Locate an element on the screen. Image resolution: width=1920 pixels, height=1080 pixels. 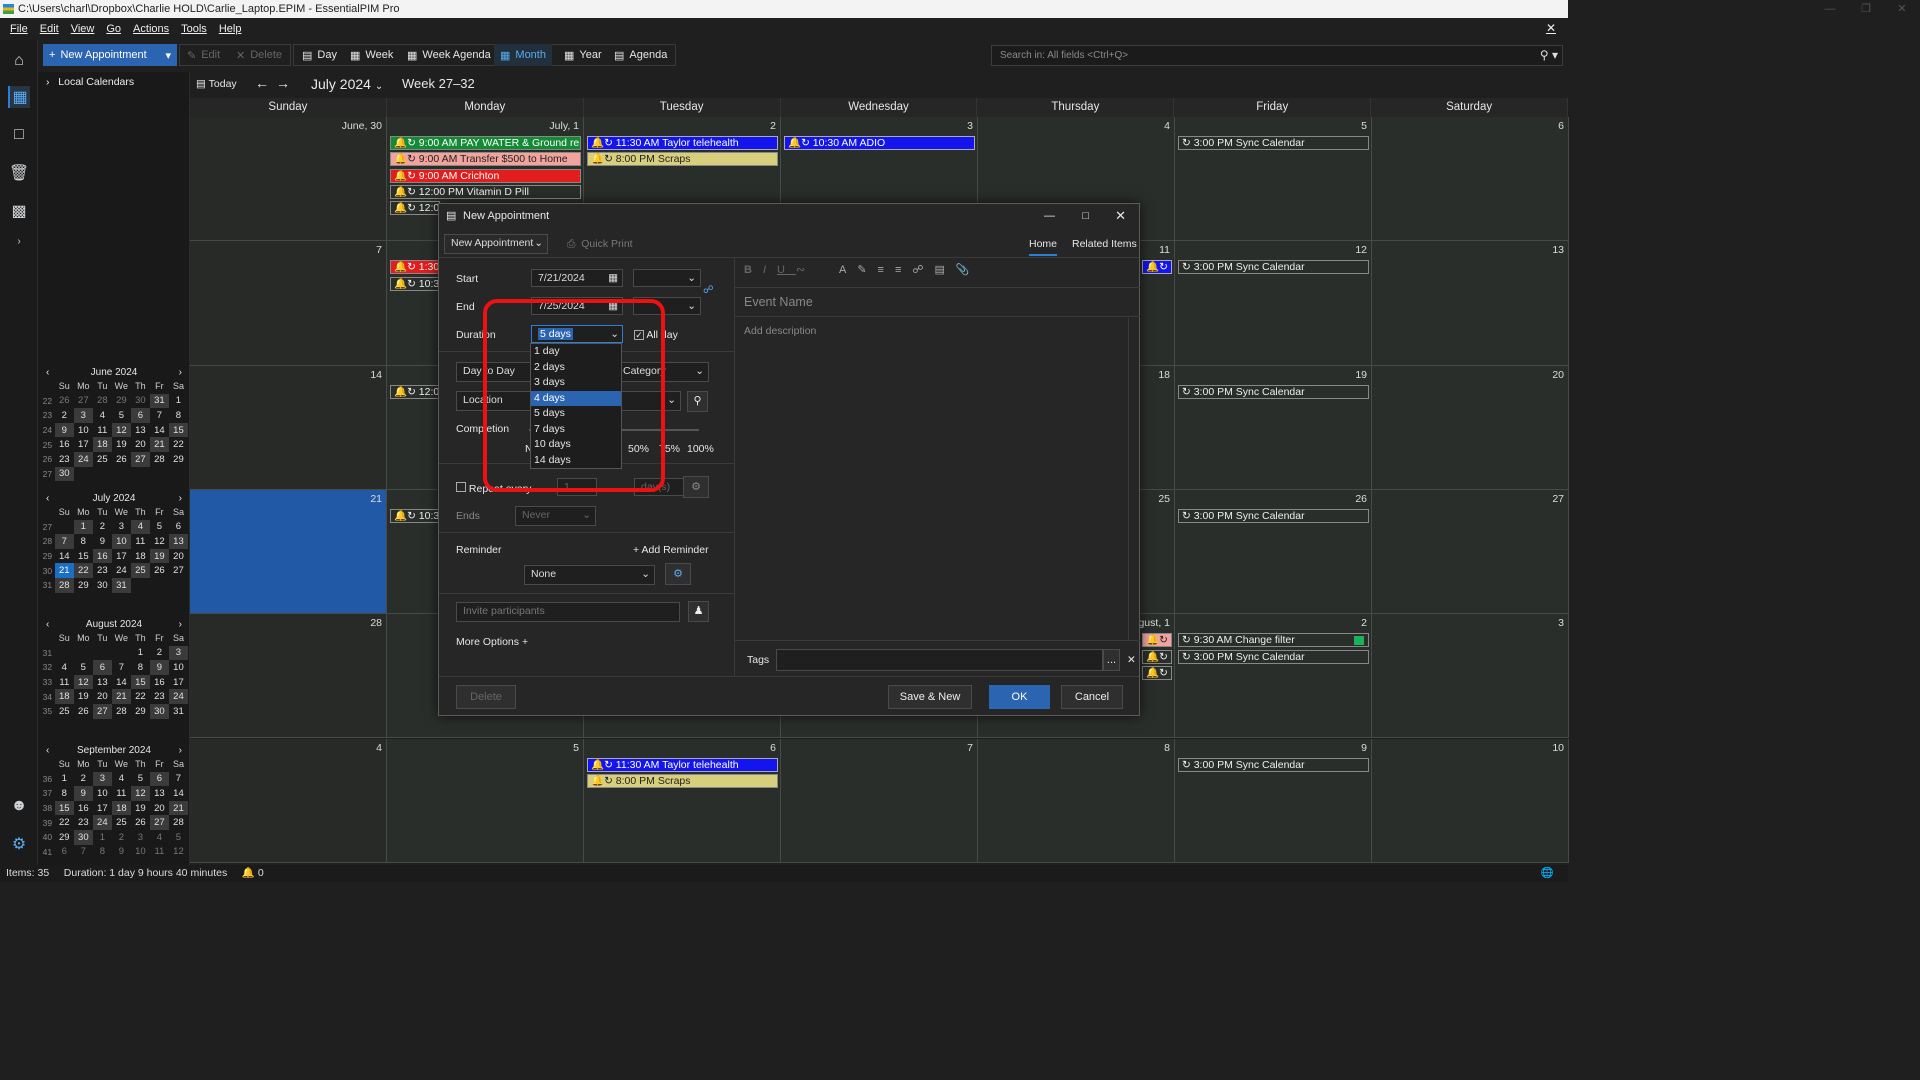
mini-day: 24 is located at coordinates (121, 570).